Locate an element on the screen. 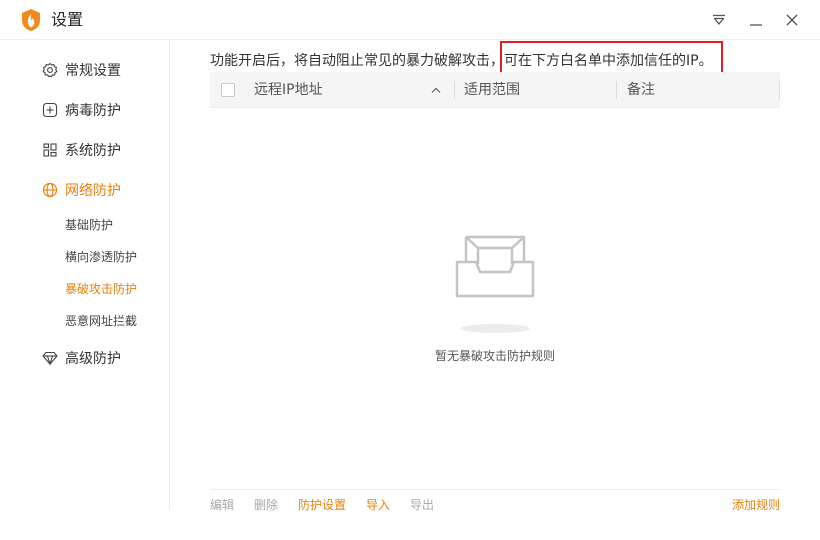  sidebar-item-virus: 病毒防护 is located at coordinates (81, 110).